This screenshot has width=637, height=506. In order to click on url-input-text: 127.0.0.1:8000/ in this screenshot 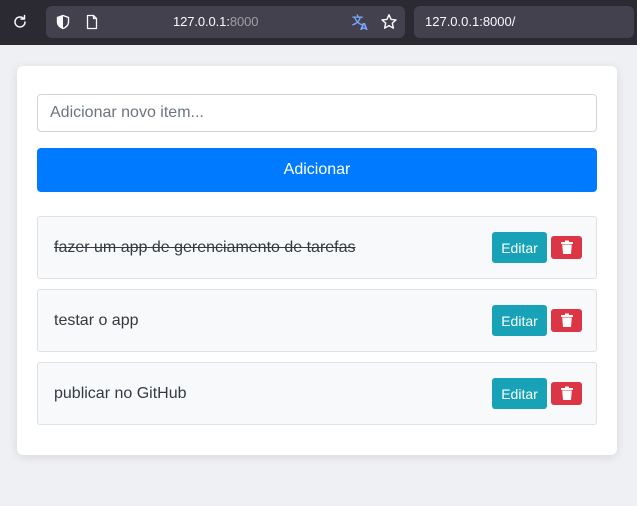, I will do `click(470, 21)`.